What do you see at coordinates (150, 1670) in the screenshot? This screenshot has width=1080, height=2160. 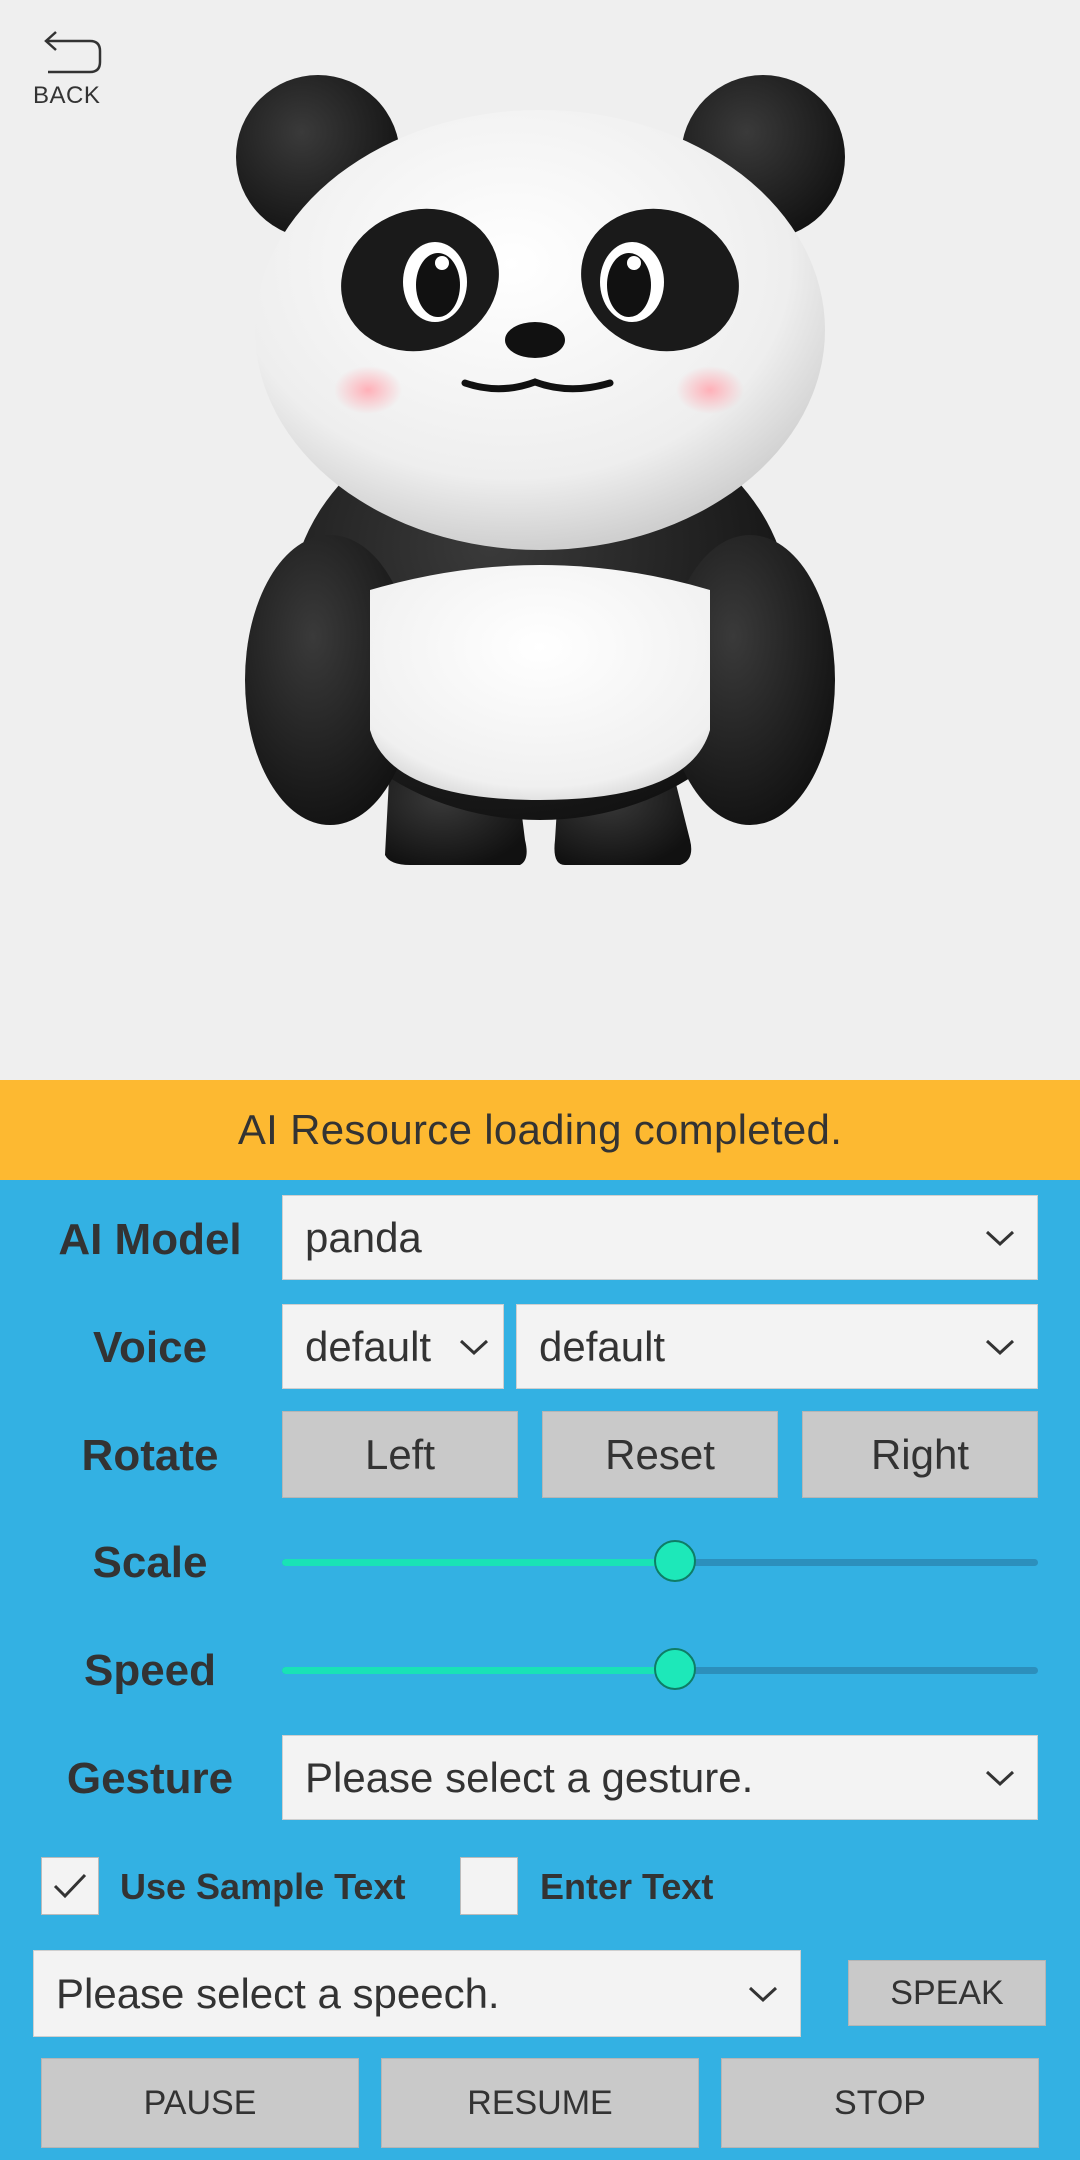 I see `speed-label: Speed` at bounding box center [150, 1670].